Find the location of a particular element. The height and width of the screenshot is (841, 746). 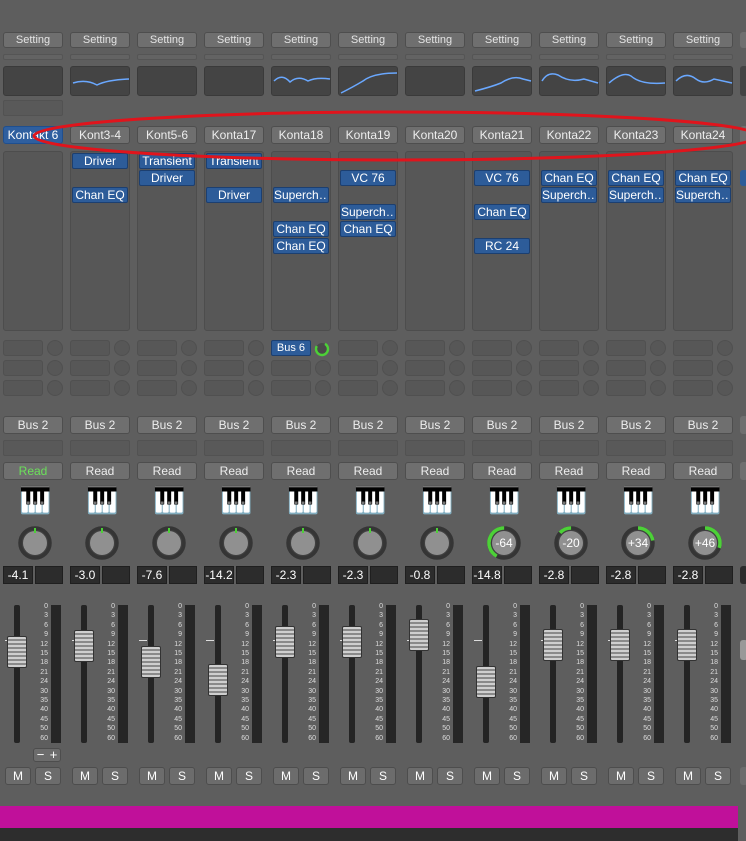

partial-mute-button is located at coordinates (743, 776).